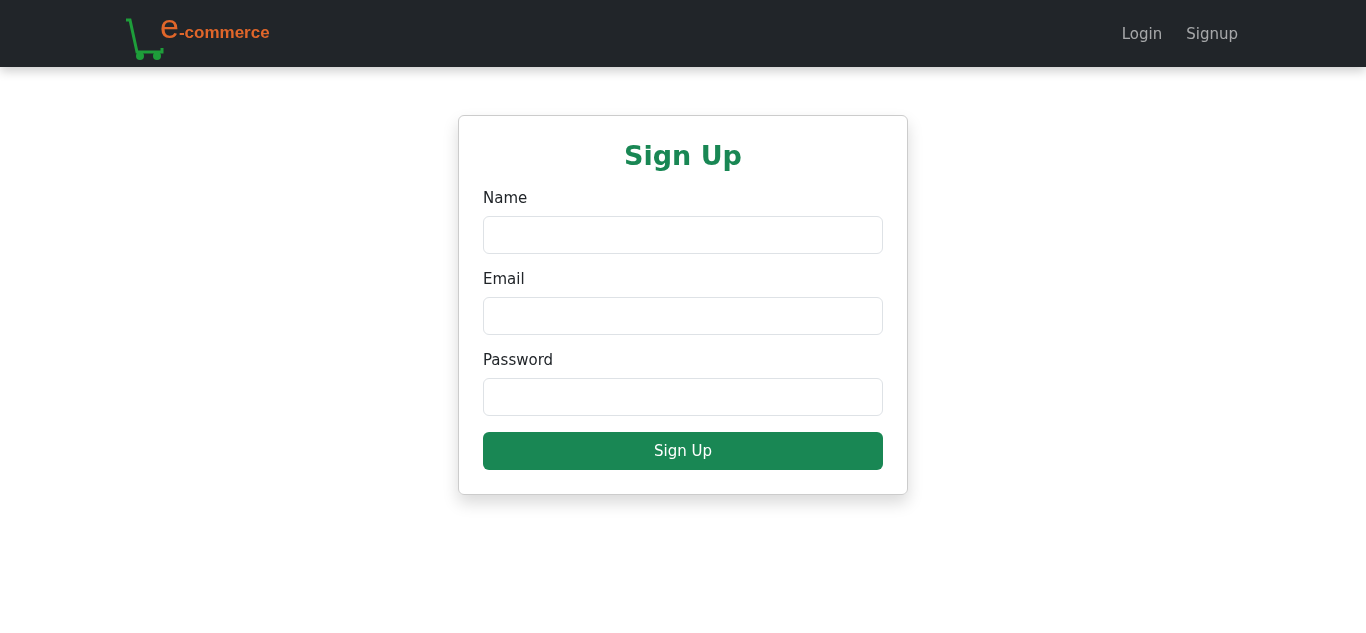 The width and height of the screenshot is (1366, 633). What do you see at coordinates (1142, 33) in the screenshot?
I see `nav-link: Login` at bounding box center [1142, 33].